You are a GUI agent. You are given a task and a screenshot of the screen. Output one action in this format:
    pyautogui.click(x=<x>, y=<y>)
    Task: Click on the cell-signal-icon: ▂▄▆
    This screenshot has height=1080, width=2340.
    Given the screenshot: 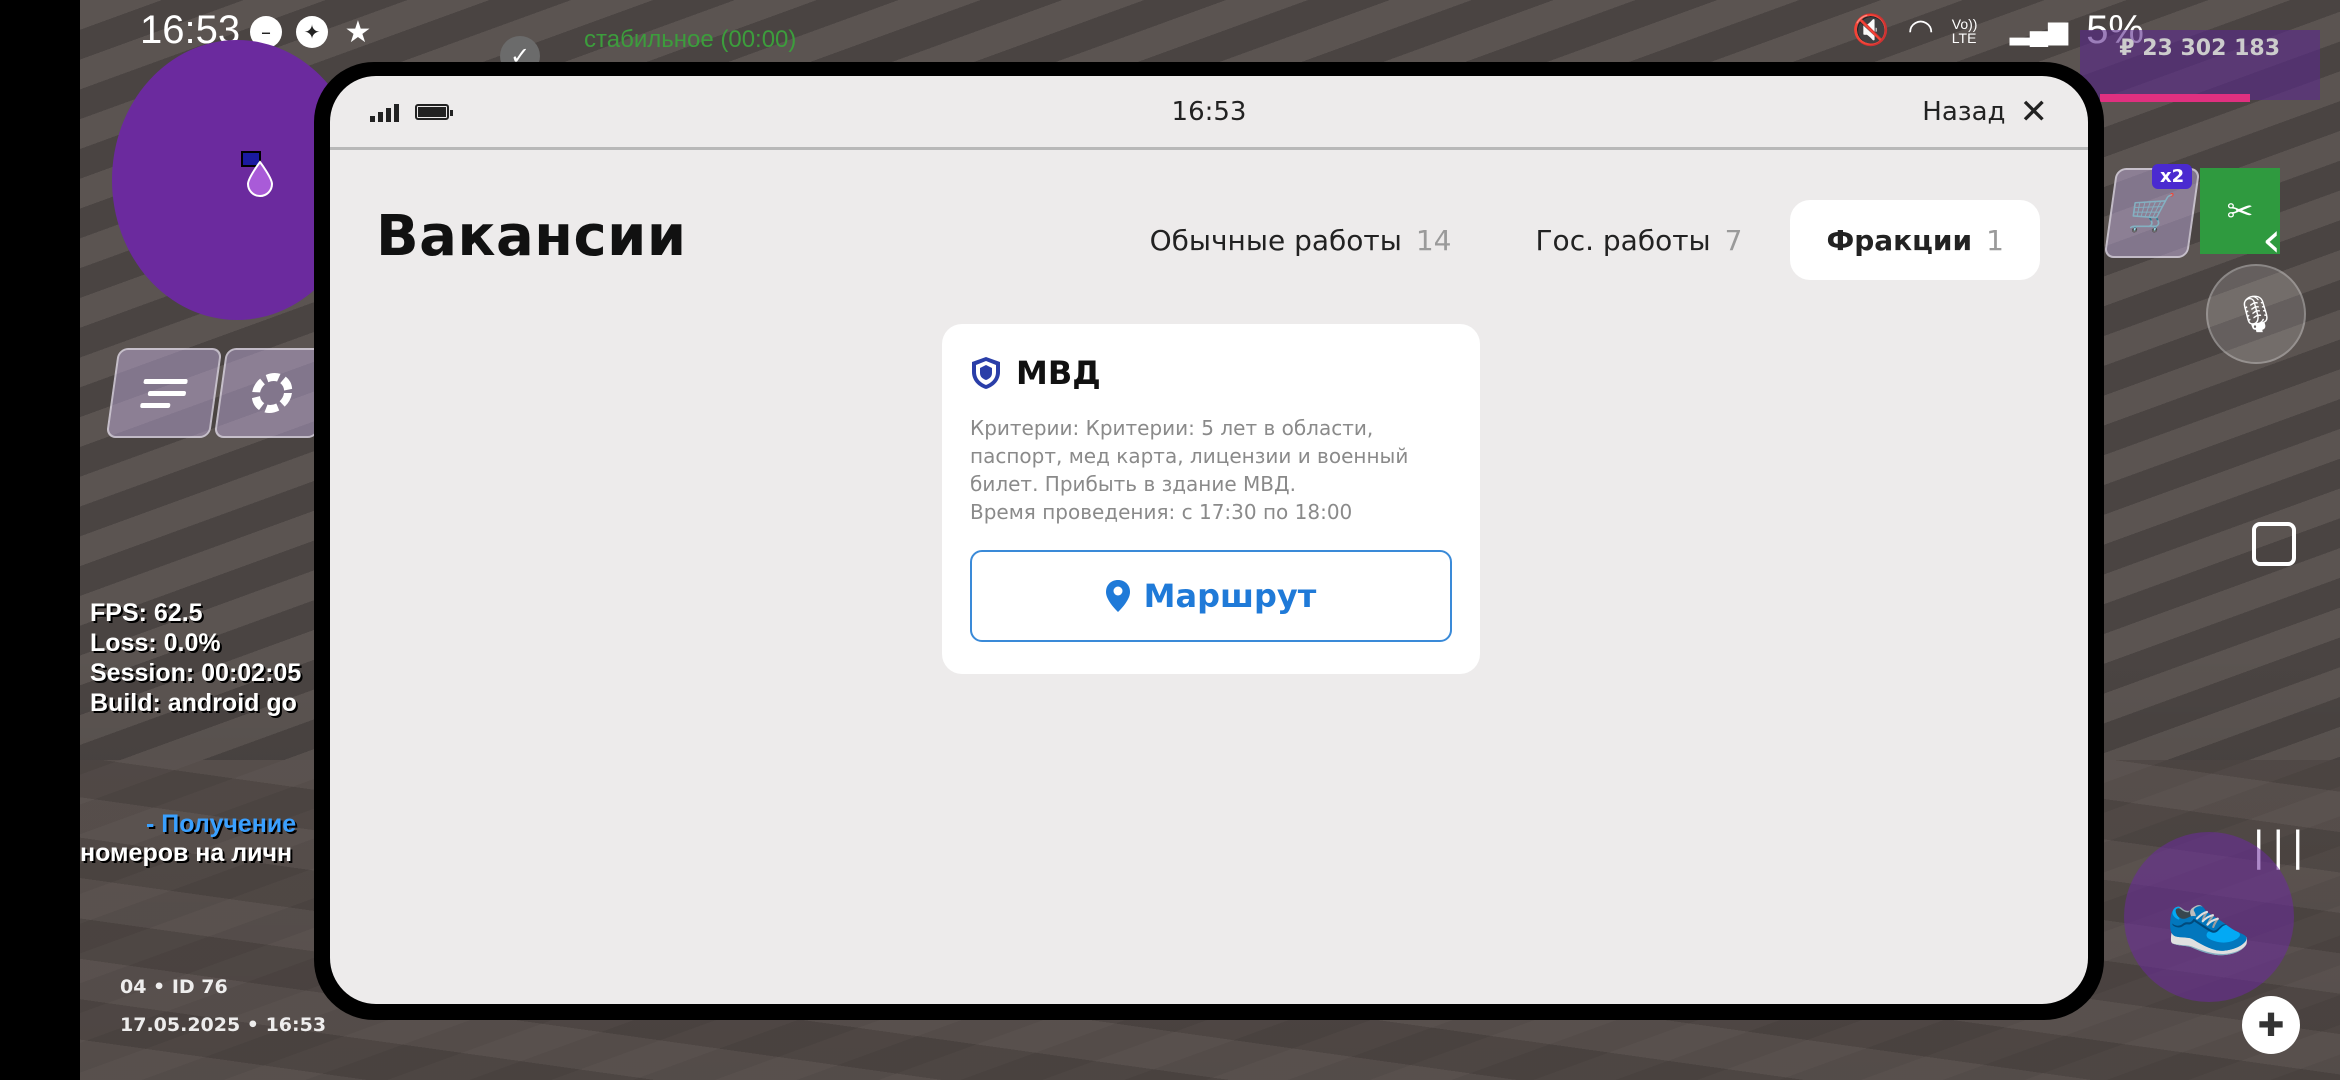 What is the action you would take?
    pyautogui.click(x=2039, y=30)
    